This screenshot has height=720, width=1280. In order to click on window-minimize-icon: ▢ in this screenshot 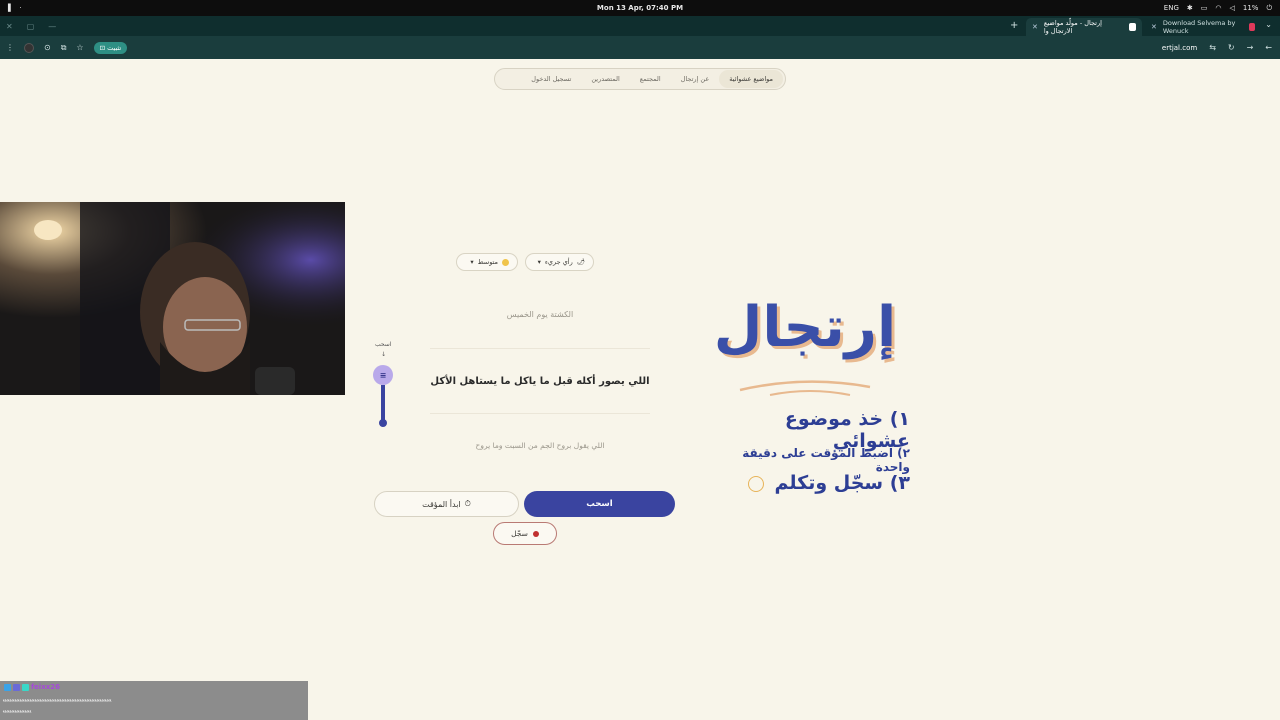, I will do `click(31, 26)`.